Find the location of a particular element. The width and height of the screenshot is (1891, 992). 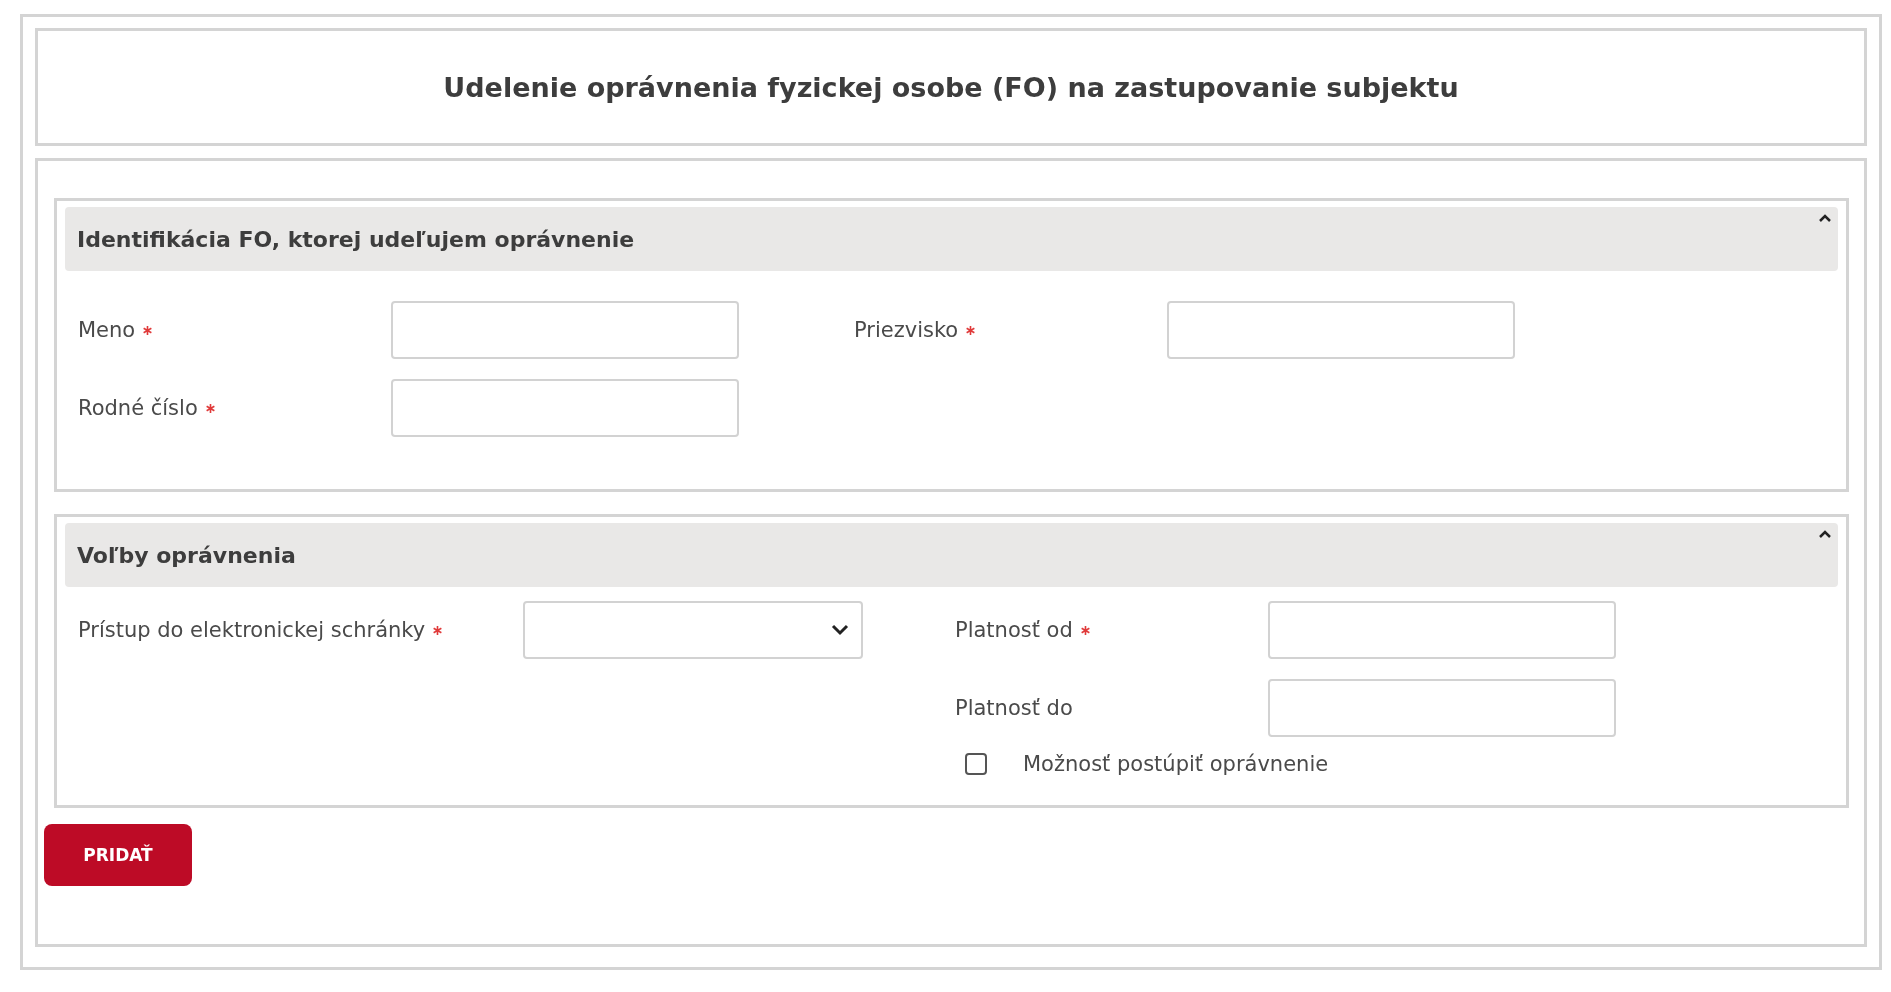

section-header: Identifikácia FO, ktorej udeľujem oprávnenie is located at coordinates (951, 239).